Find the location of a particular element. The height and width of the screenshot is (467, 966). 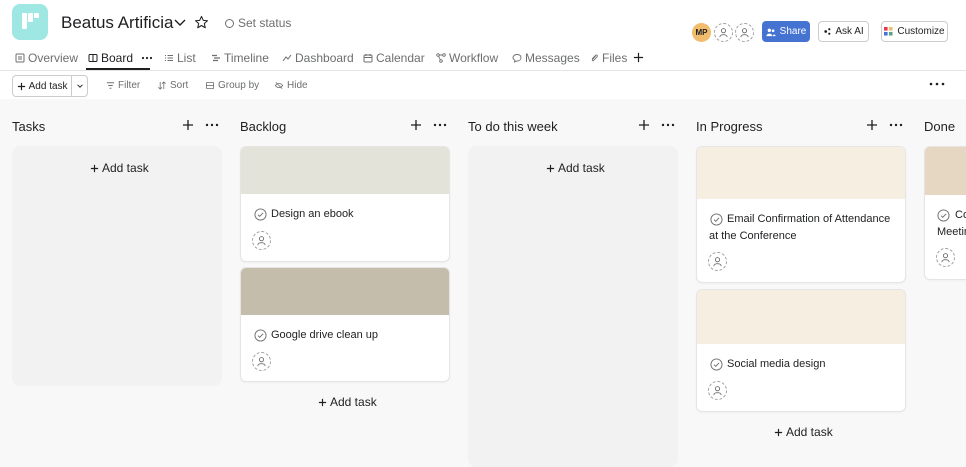

avatar: MP is located at coordinates (701, 32).